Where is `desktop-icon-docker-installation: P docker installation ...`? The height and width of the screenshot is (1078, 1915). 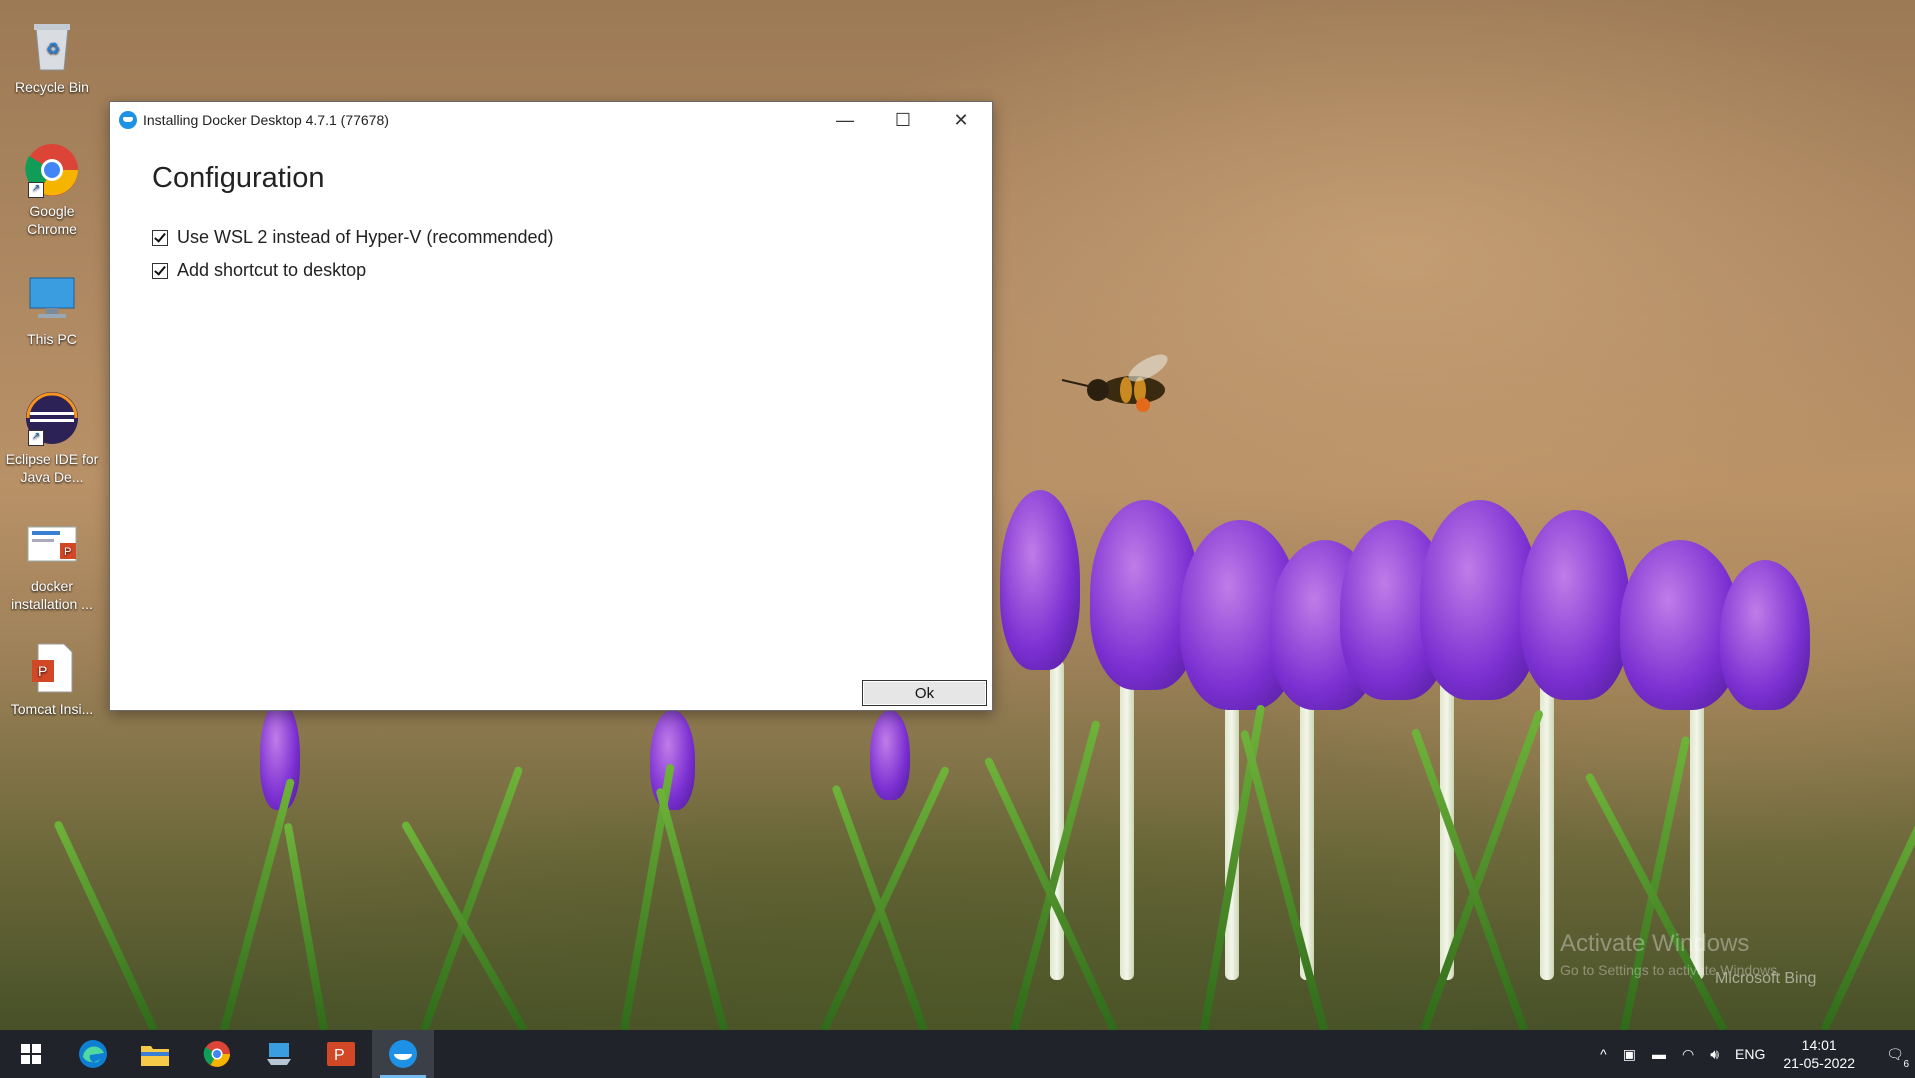
desktop-icon-docker-installation: P docker installation ... is located at coordinates (52, 563).